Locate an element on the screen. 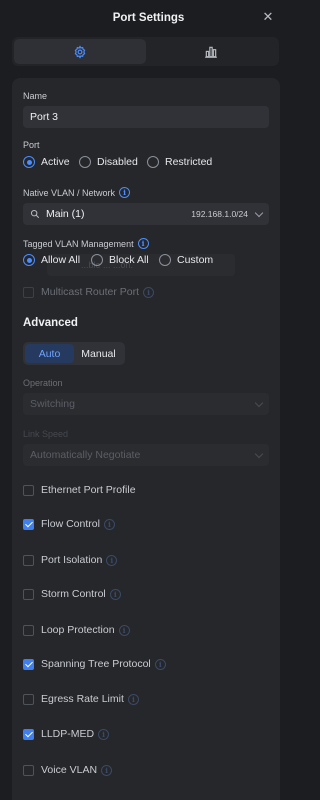 Image resolution: width=320 pixels, height=800 pixels. spanning-tree-protocol-label: Spanning Tree Protocol is located at coordinates (96, 664).